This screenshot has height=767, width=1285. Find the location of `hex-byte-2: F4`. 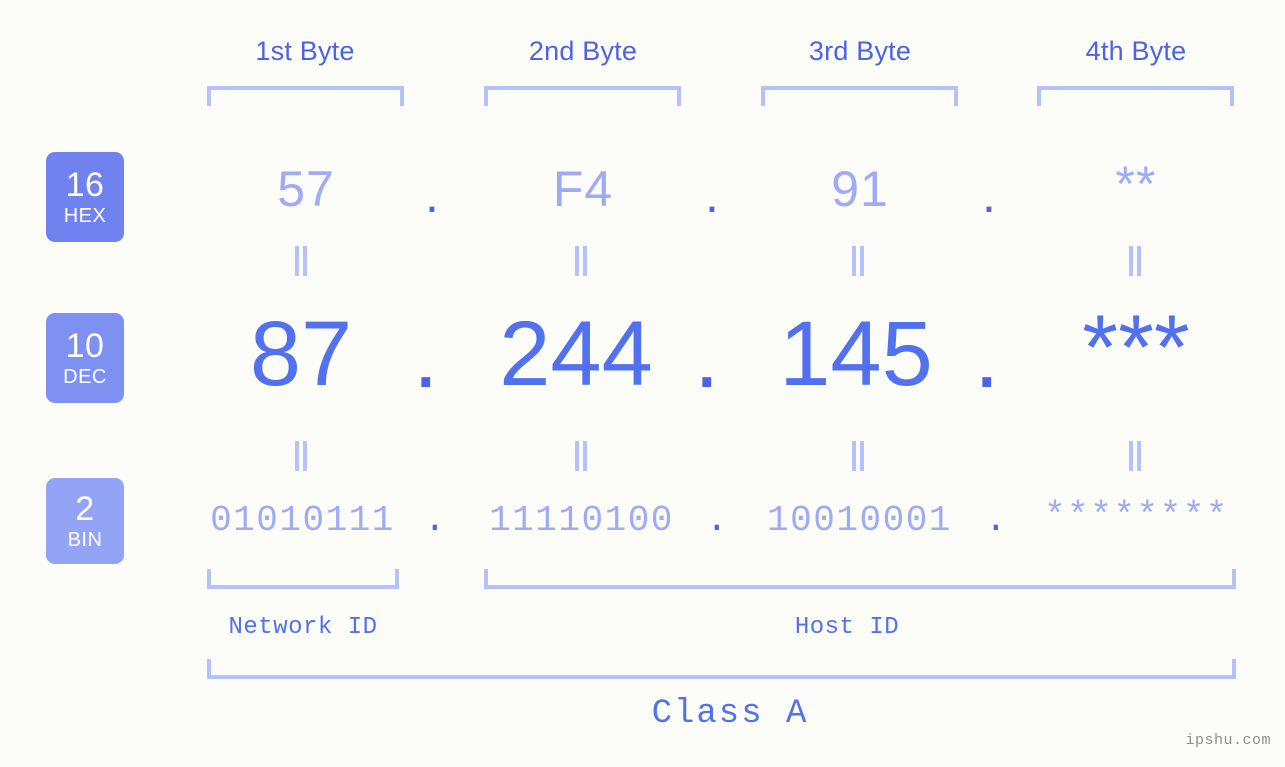

hex-byte-2: F4 is located at coordinates (583, 189).